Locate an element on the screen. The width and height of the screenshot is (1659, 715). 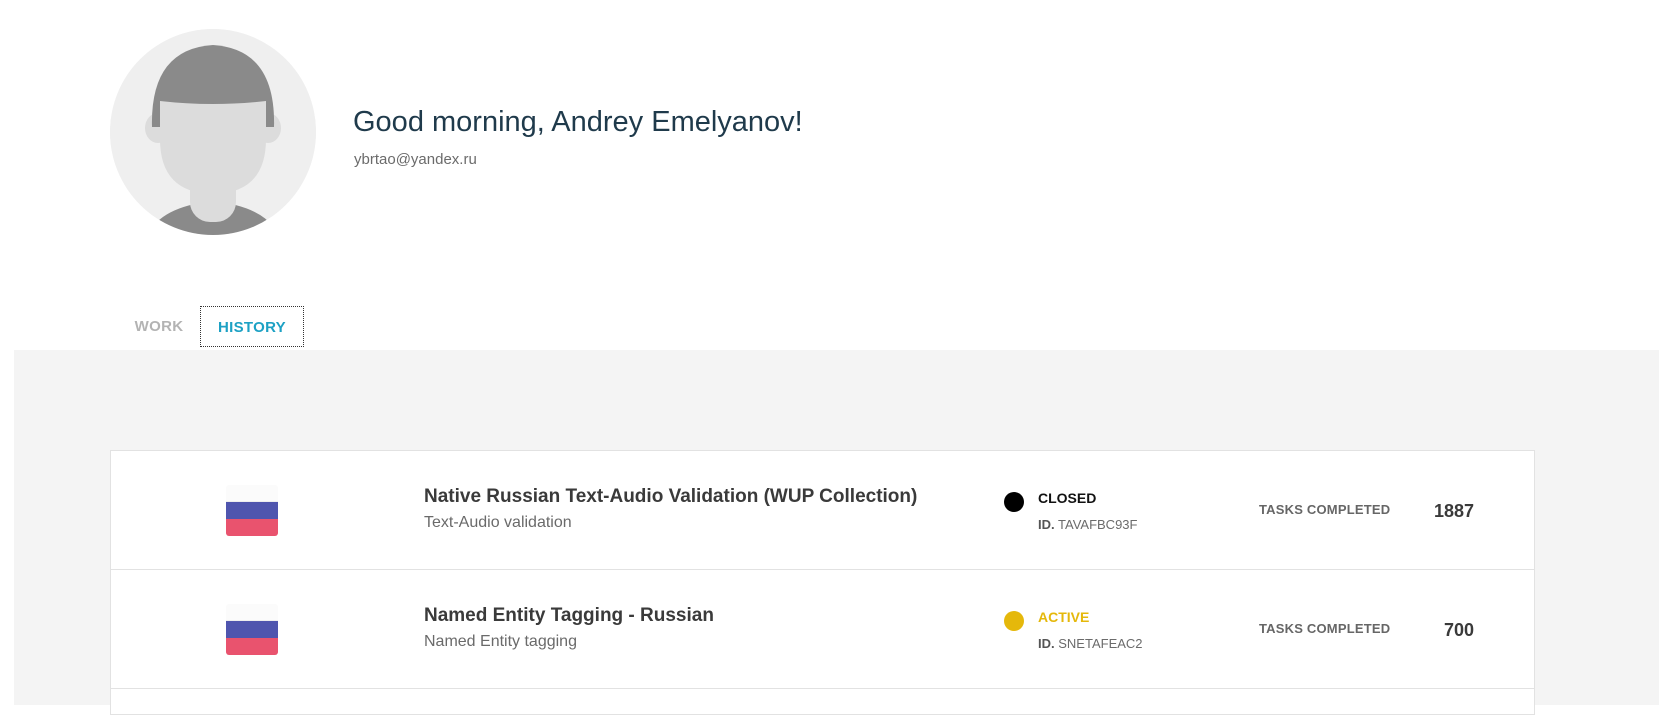
user-email: ybrtao@yandex.ru is located at coordinates (415, 159).